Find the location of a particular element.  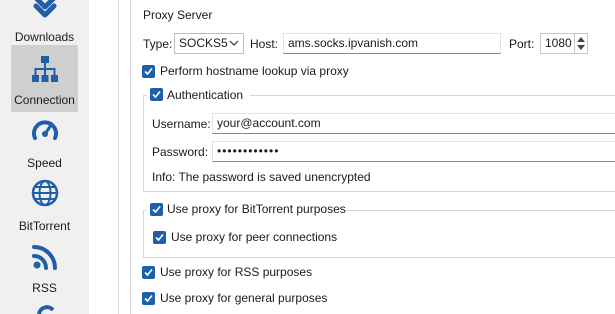

username-input: your@account.com is located at coordinates (413, 123).